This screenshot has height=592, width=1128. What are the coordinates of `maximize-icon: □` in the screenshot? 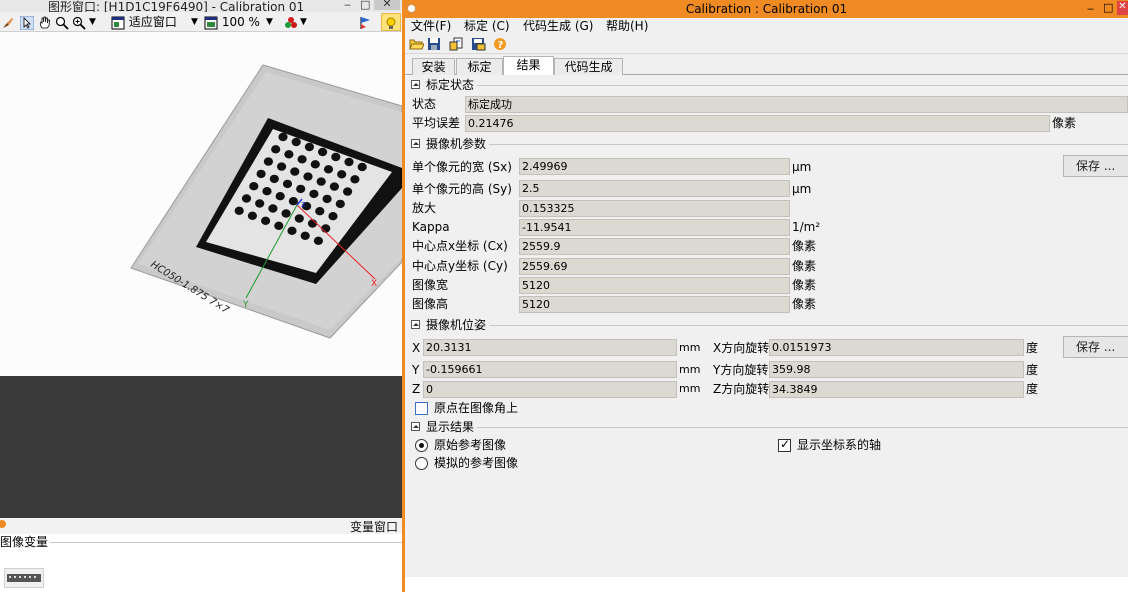 It's located at (365, 5).